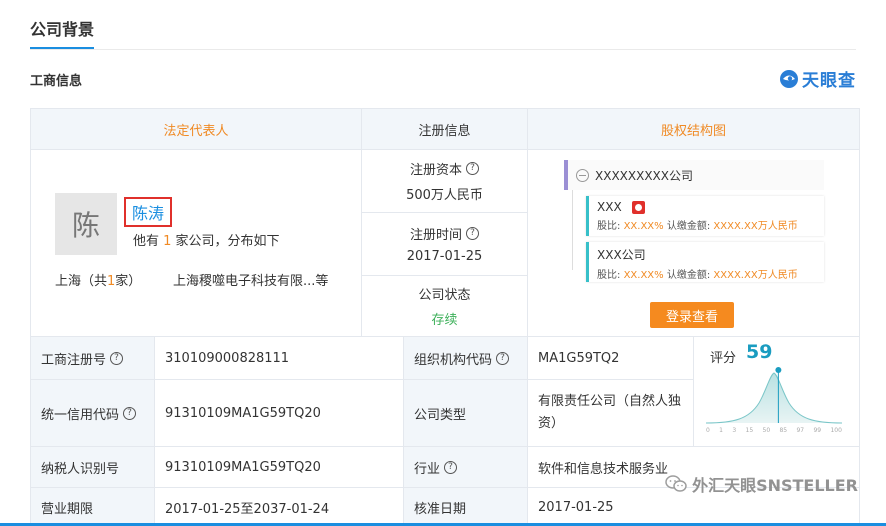 The image size is (886, 526). What do you see at coordinates (440, 415) in the screenshot?
I see `label-text: 公司类型` at bounding box center [440, 415].